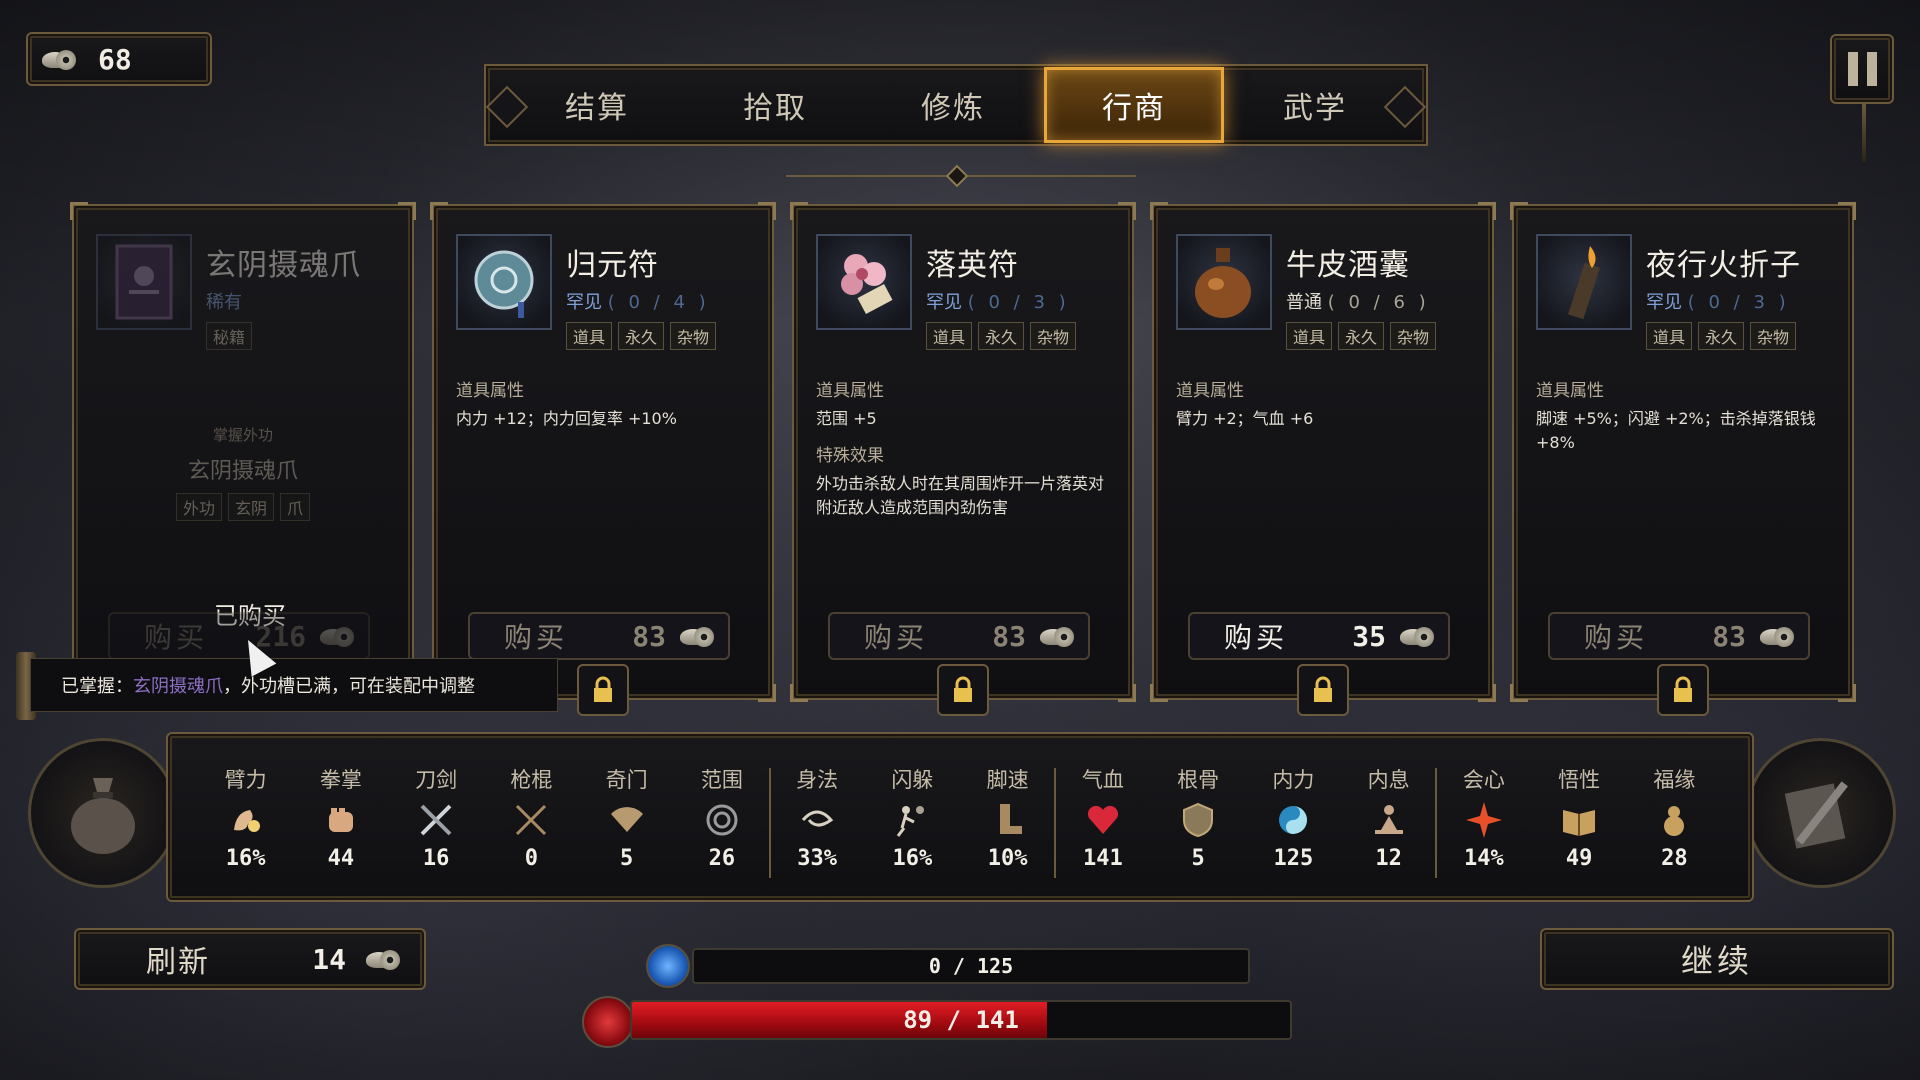 This screenshot has width=1920, height=1080. Describe the element at coordinates (340, 820) in the screenshot. I see `fist-icon` at that location.